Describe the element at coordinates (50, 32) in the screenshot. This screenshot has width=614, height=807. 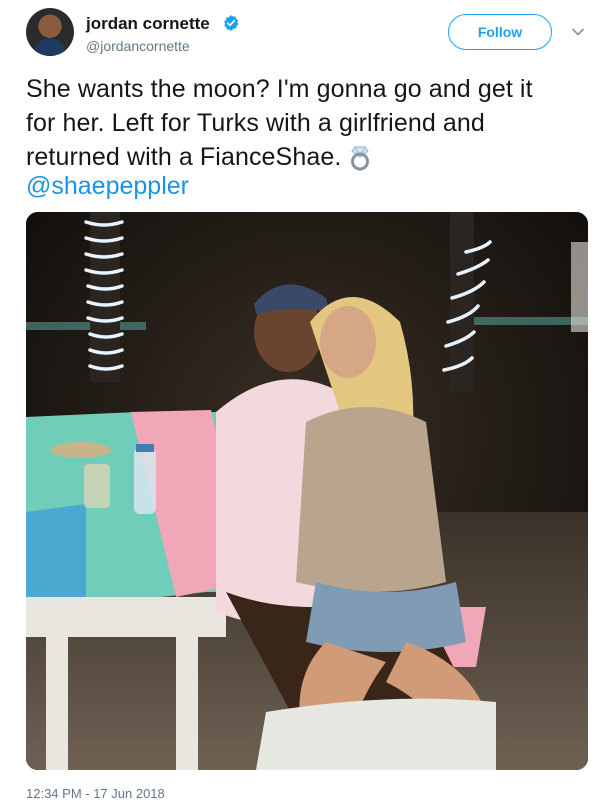
I see `avatar` at that location.